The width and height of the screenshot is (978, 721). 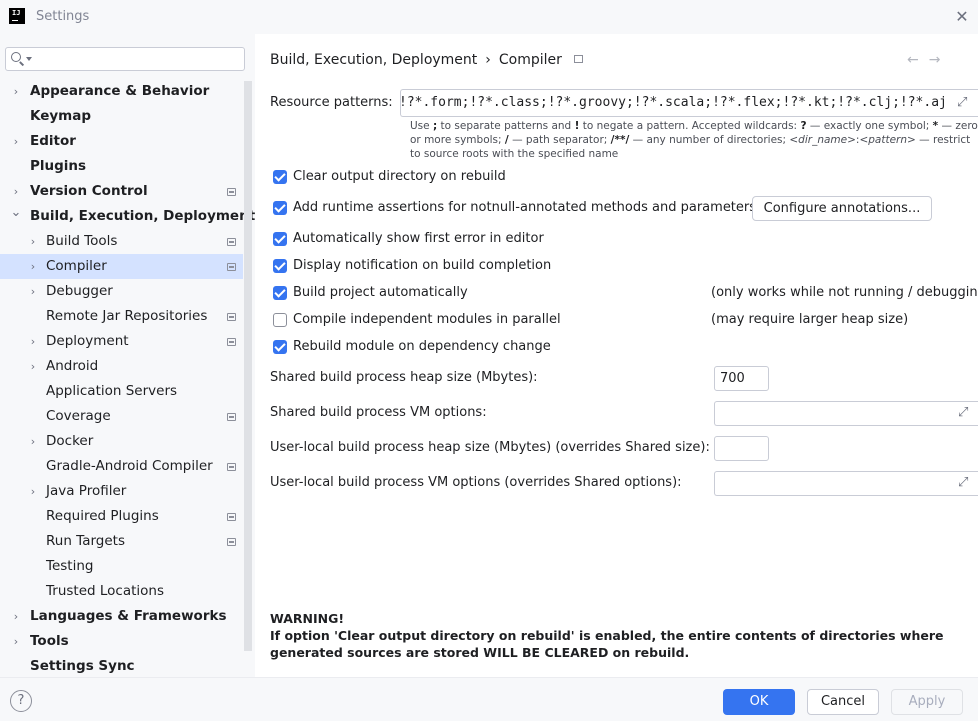 I want to click on sidebar-item-build-execution-deployment: ⌄ Build, Execution, Deployment, so click(x=128, y=216).